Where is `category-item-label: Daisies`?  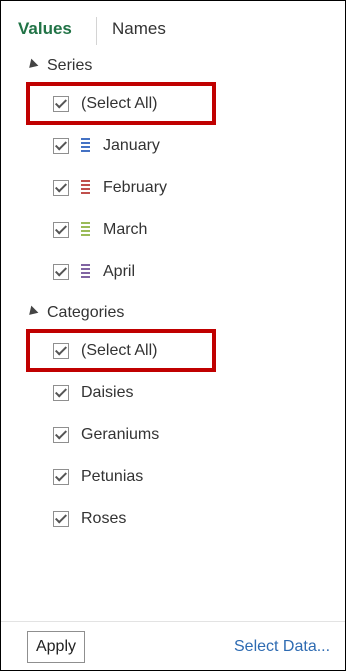 category-item-label: Daisies is located at coordinates (107, 392).